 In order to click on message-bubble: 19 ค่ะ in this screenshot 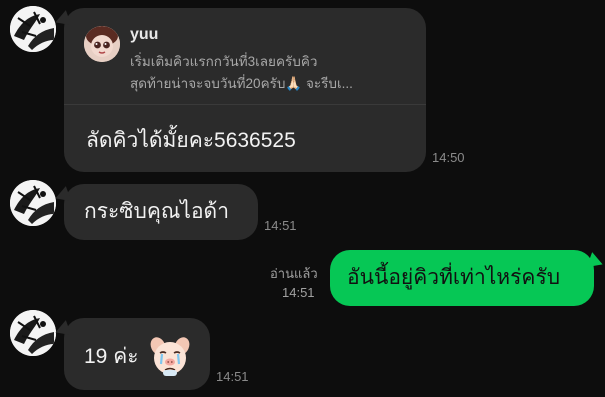, I will do `click(137, 354)`.